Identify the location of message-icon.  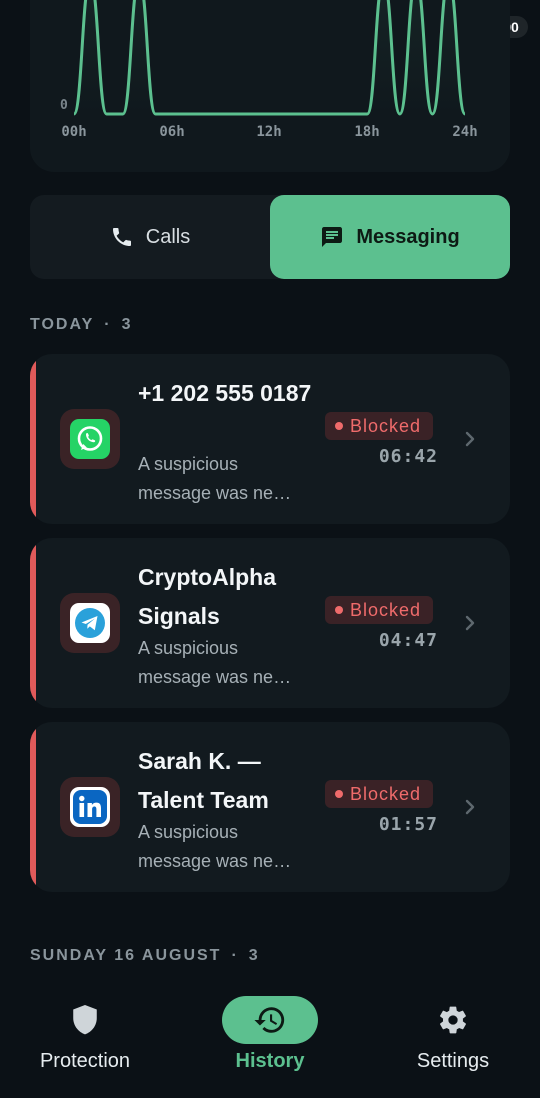
(332, 237).